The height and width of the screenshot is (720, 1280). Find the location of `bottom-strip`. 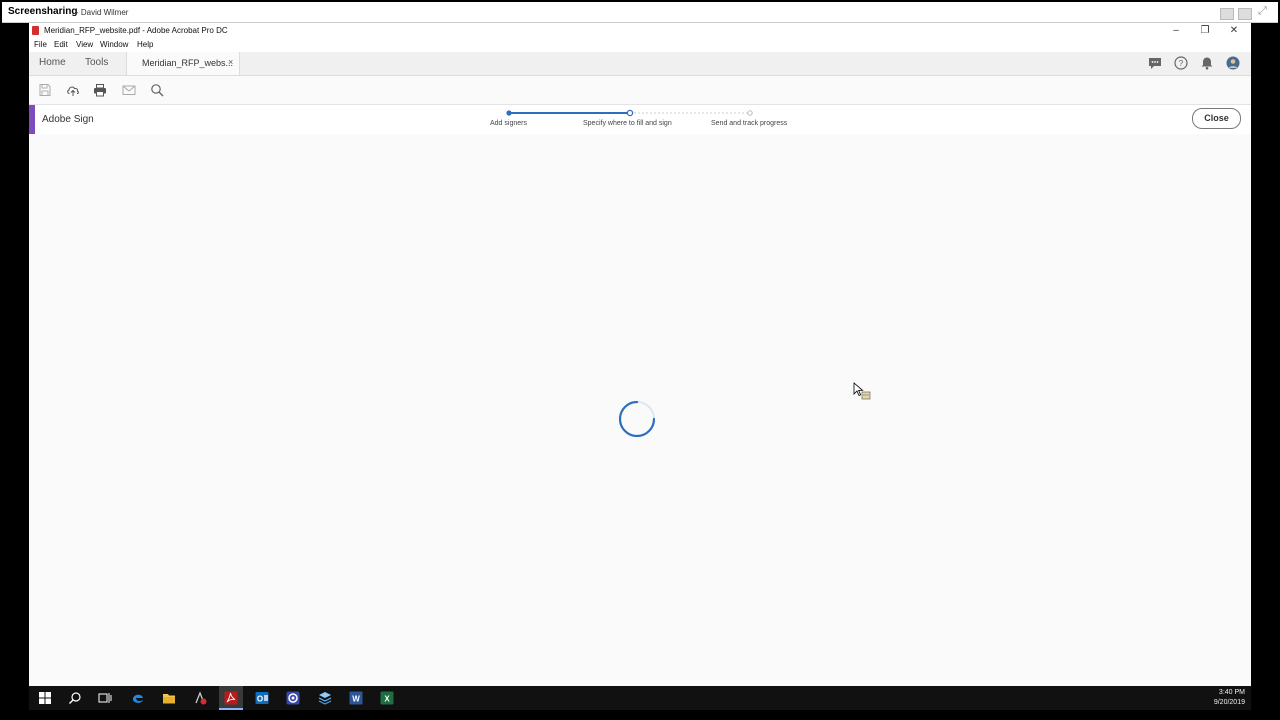

bottom-strip is located at coordinates (640, 715).